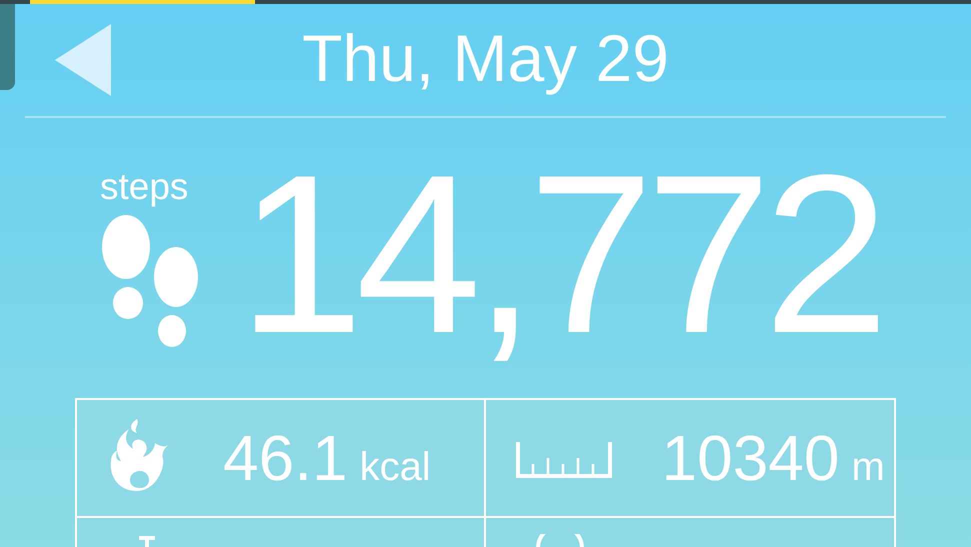  I want to click on steps-label: steps, so click(144, 186).